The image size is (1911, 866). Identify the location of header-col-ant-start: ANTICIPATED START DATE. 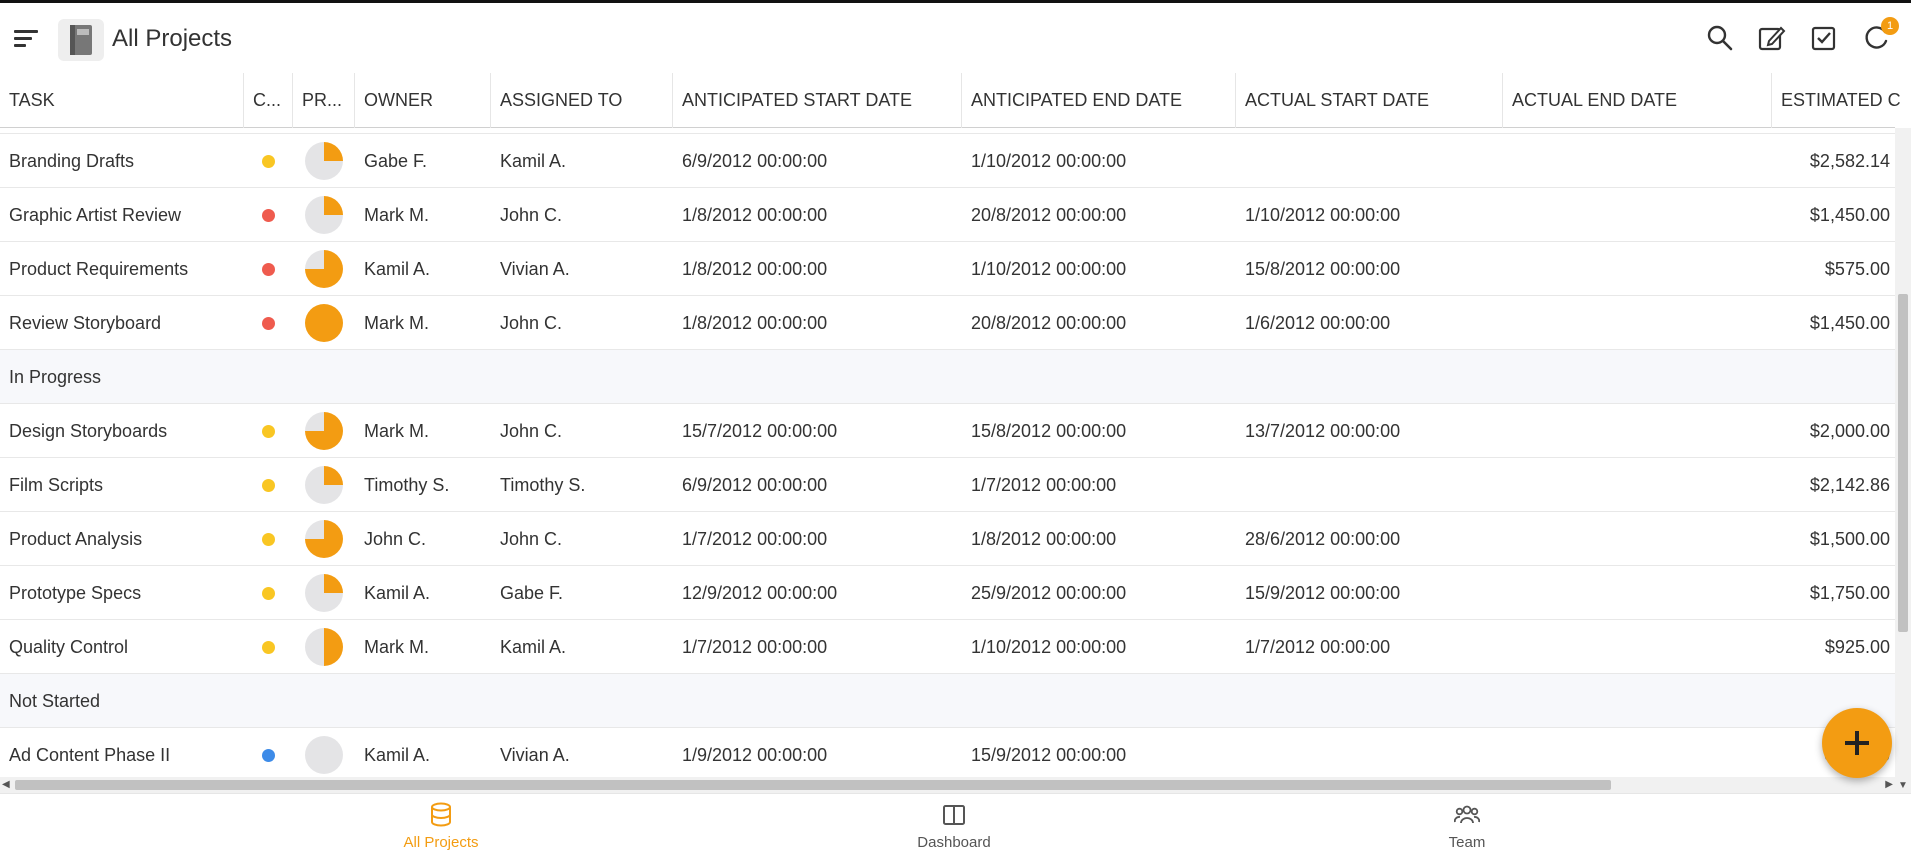
(817, 100).